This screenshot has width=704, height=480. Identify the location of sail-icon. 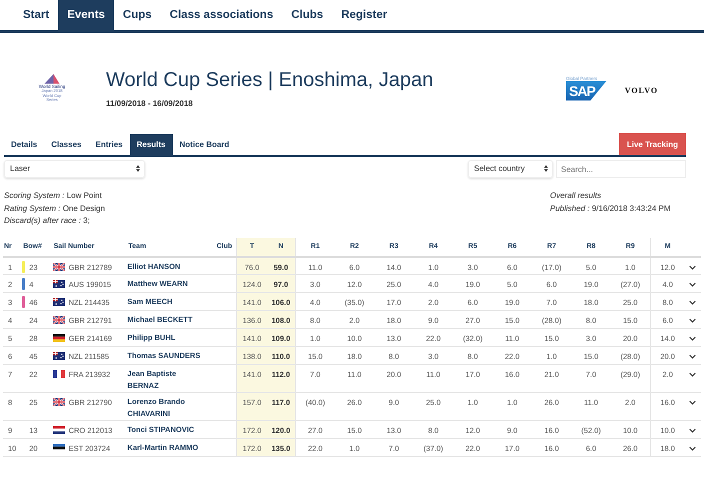
(52, 78).